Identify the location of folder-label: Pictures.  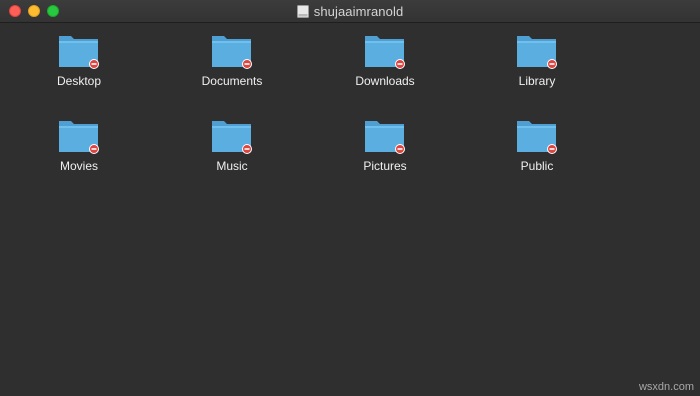
(385, 166).